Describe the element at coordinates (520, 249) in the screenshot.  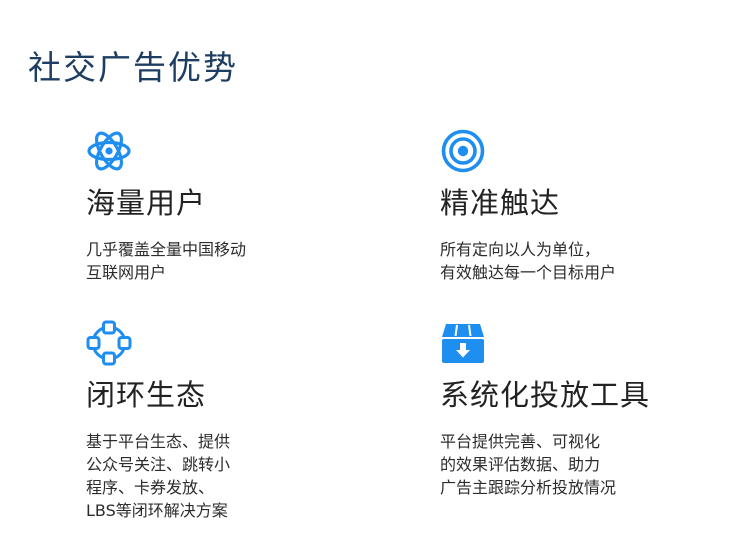
I see `feature-description-line: 所有定向以人为单位，` at that location.